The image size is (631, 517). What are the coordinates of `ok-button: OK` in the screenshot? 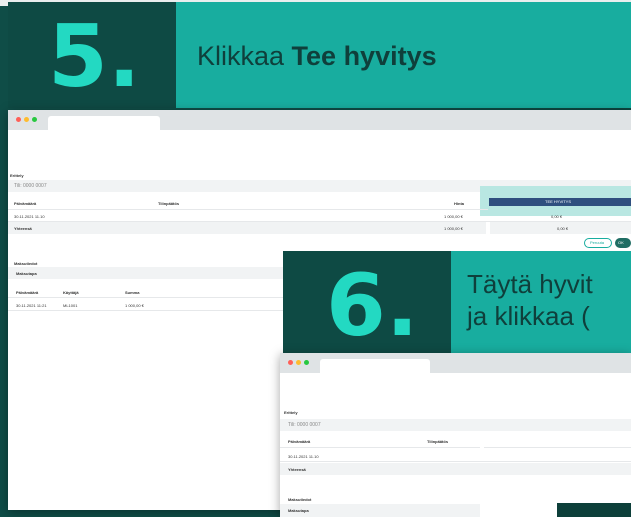 It's located at (623, 243).